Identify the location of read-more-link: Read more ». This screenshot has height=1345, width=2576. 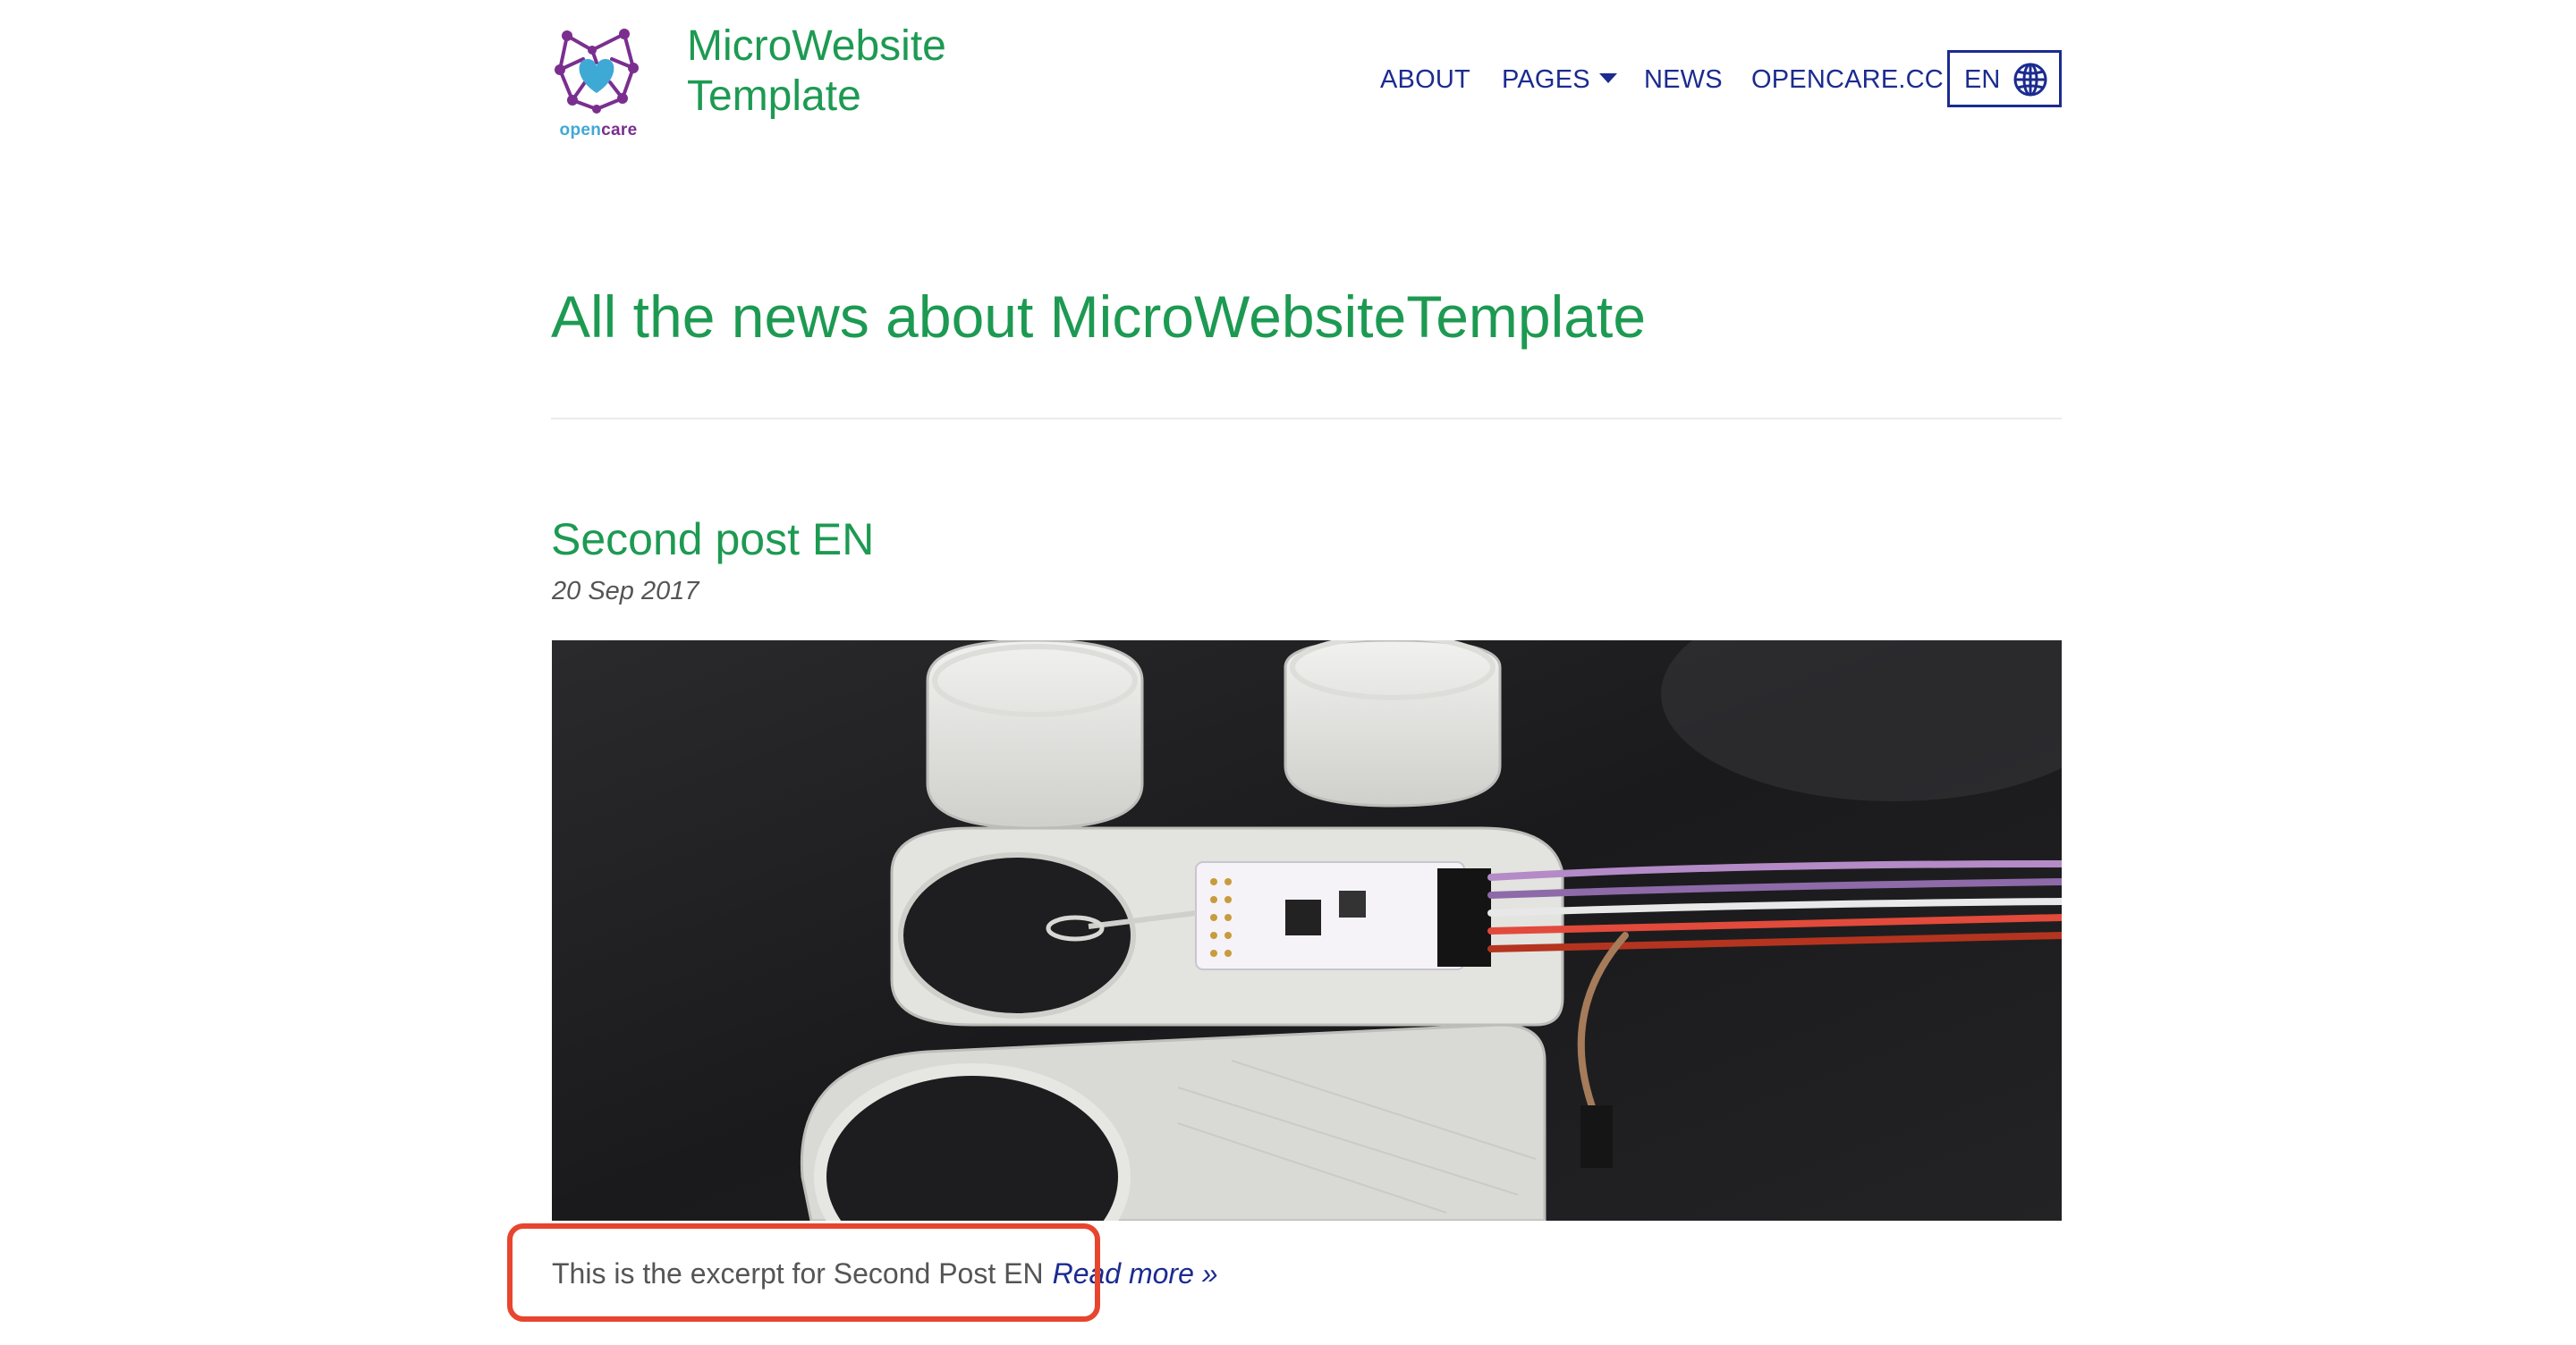
(1135, 1273).